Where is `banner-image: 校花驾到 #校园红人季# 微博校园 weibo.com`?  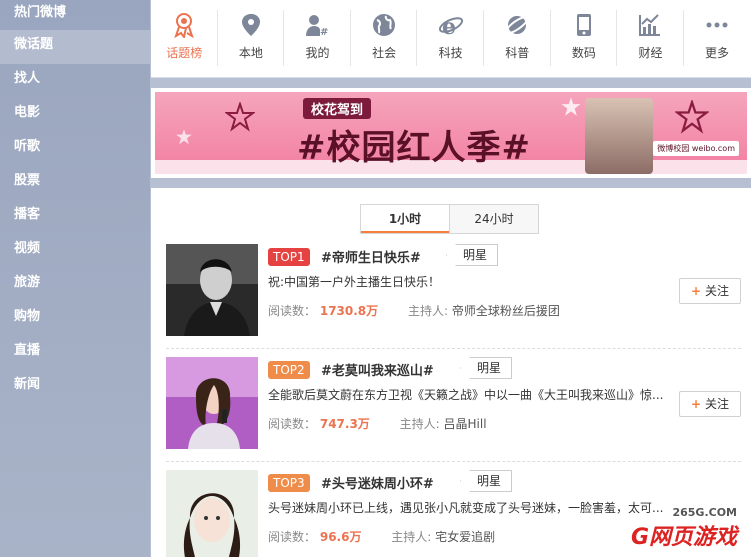
banner-image: 校花驾到 #校园红人季# 微博校园 weibo.com is located at coordinates (451, 133).